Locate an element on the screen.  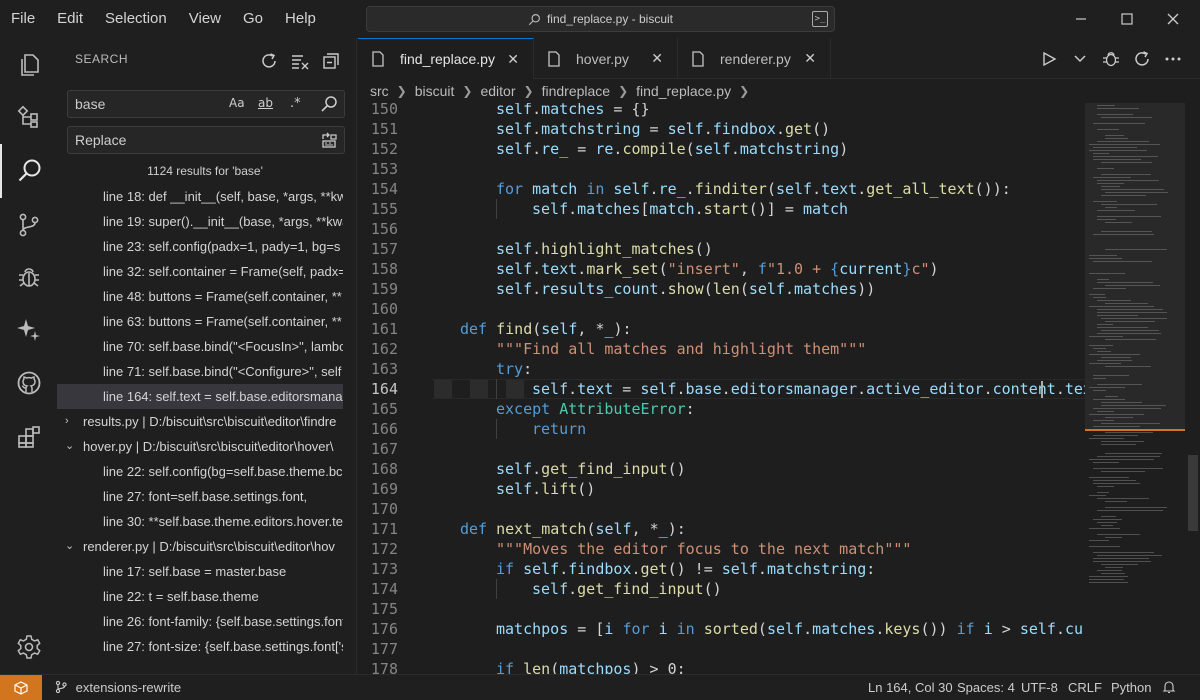
source-control-button is located at coordinates (28, 225).